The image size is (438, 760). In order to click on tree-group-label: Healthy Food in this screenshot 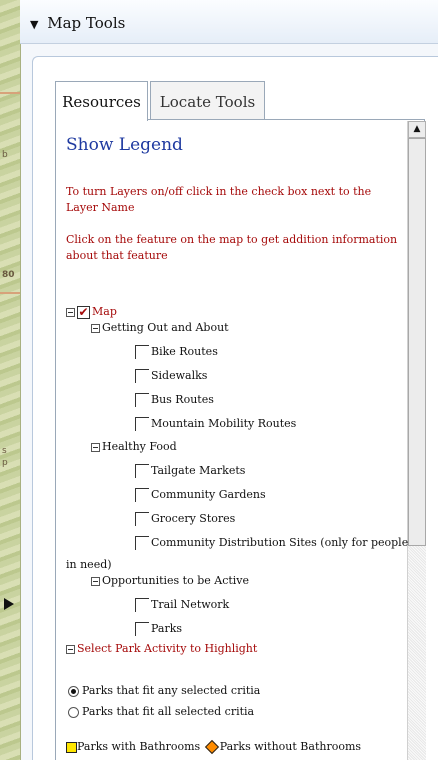, I will do `click(139, 446)`.